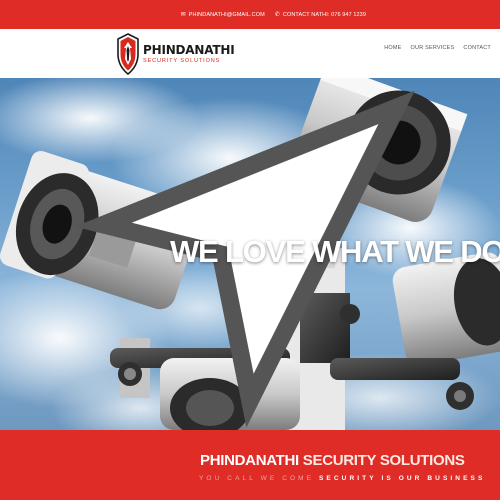 Image resolution: width=500 pixels, height=500 pixels. Describe the element at coordinates (477, 48) in the screenshot. I see `nav-contact: CONTACT` at that location.